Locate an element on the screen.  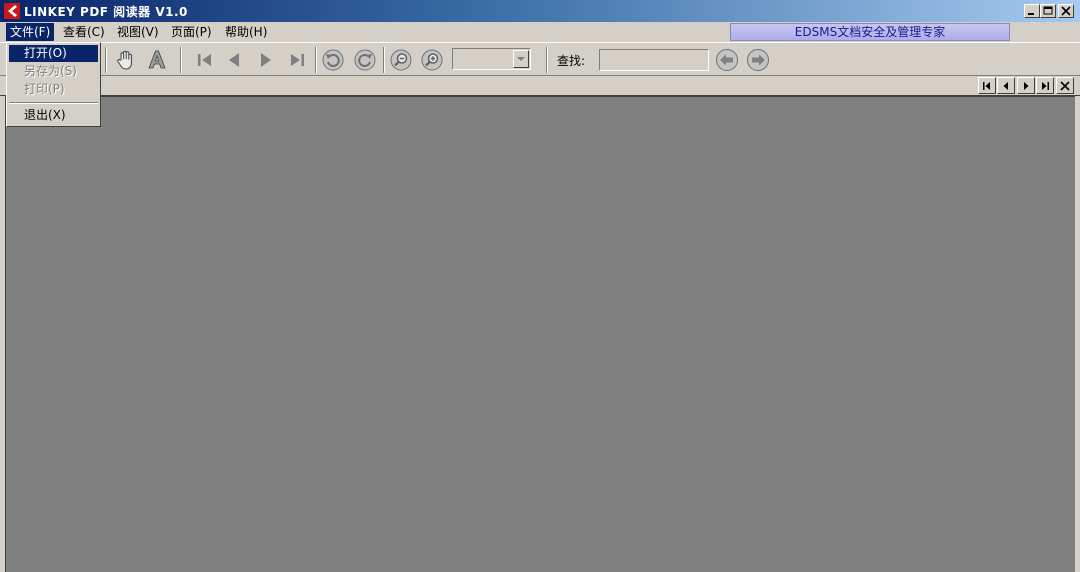
zoom-out-button is located at coordinates (401, 60).